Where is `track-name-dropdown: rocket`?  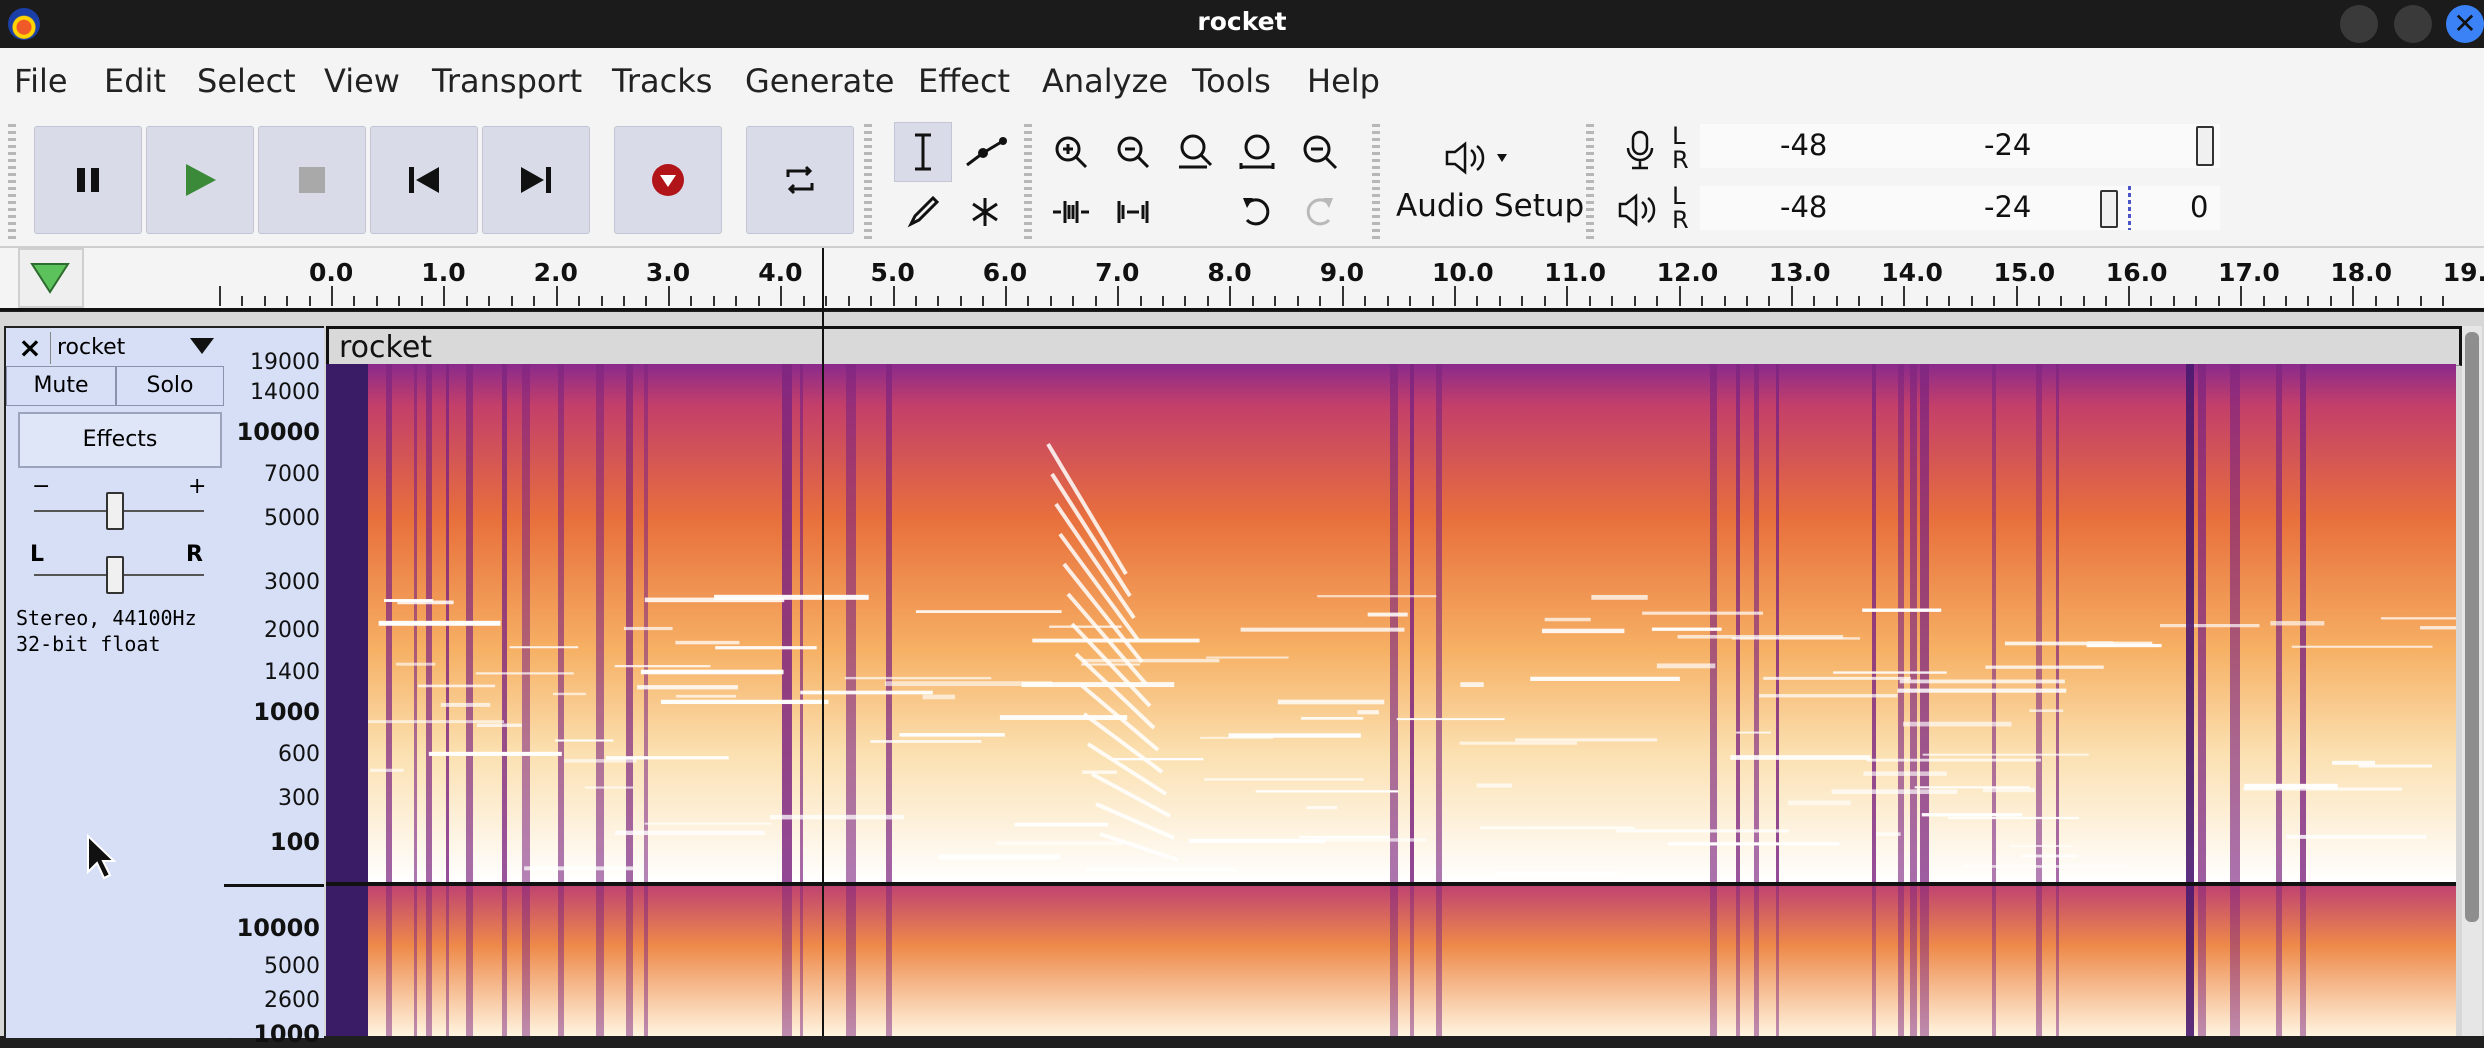
track-name-dropdown: rocket is located at coordinates (135, 348).